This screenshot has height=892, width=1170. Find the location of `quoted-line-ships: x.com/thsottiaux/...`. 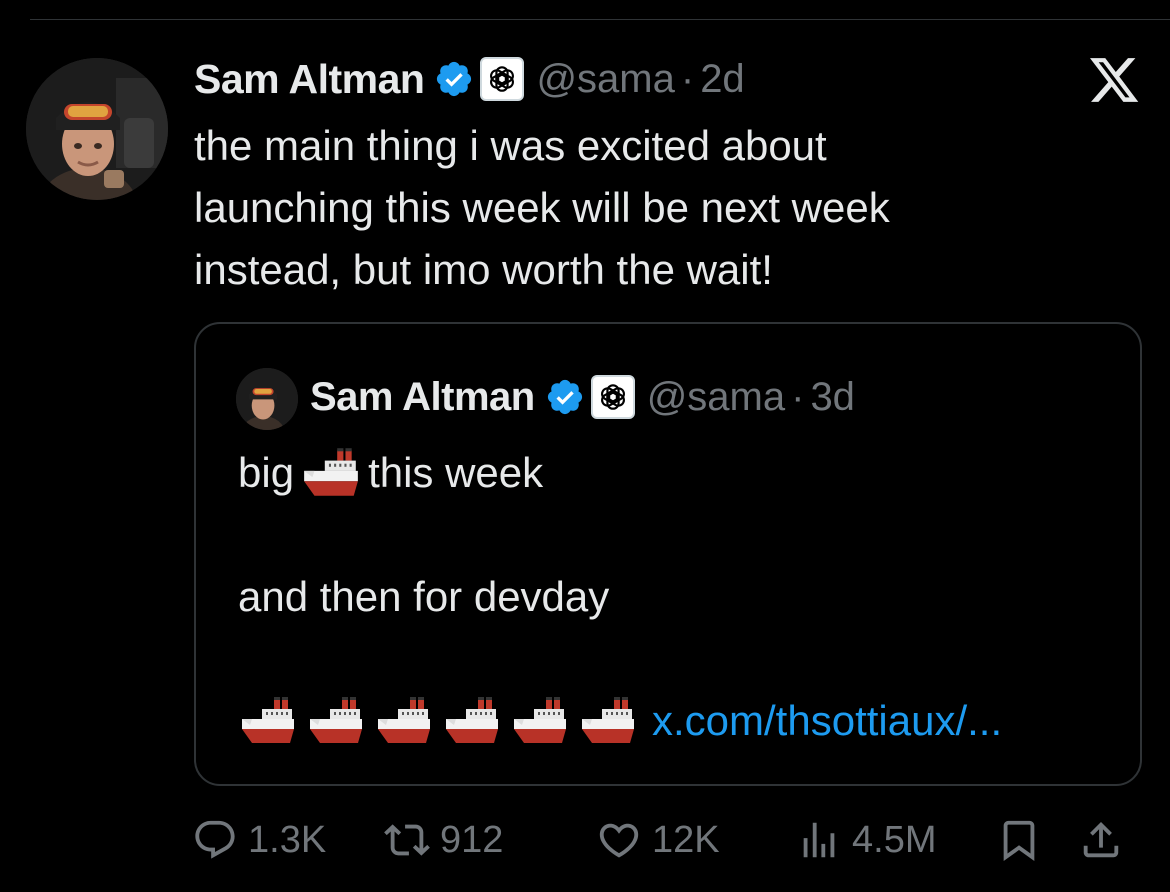

quoted-line-ships: x.com/thsottiaux/... is located at coordinates (678, 721).